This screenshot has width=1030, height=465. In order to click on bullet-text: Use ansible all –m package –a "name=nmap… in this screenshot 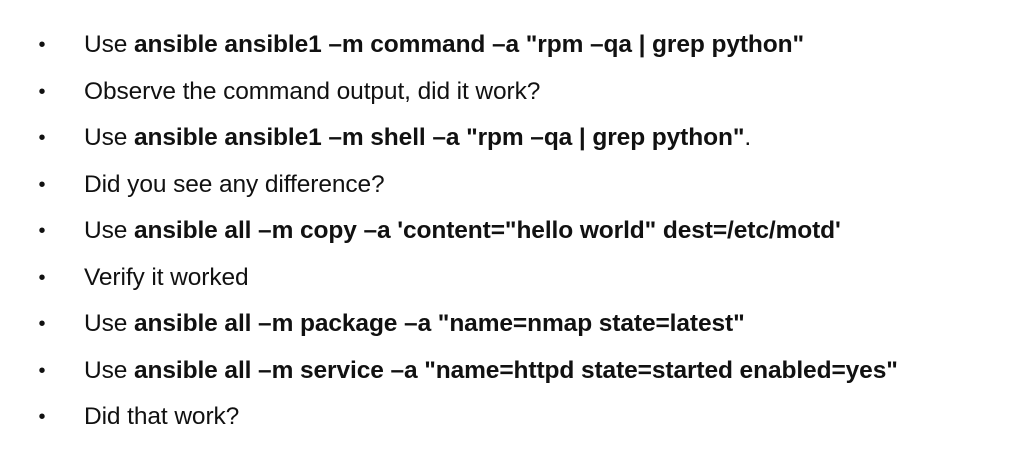, I will do `click(414, 324)`.